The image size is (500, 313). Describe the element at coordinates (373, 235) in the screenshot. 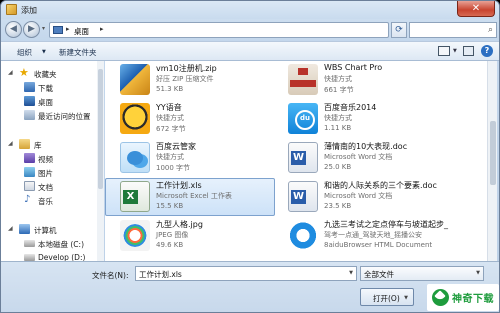

I see `file-type: 驾考一点通_驾驶天地_摇播公安` at that location.